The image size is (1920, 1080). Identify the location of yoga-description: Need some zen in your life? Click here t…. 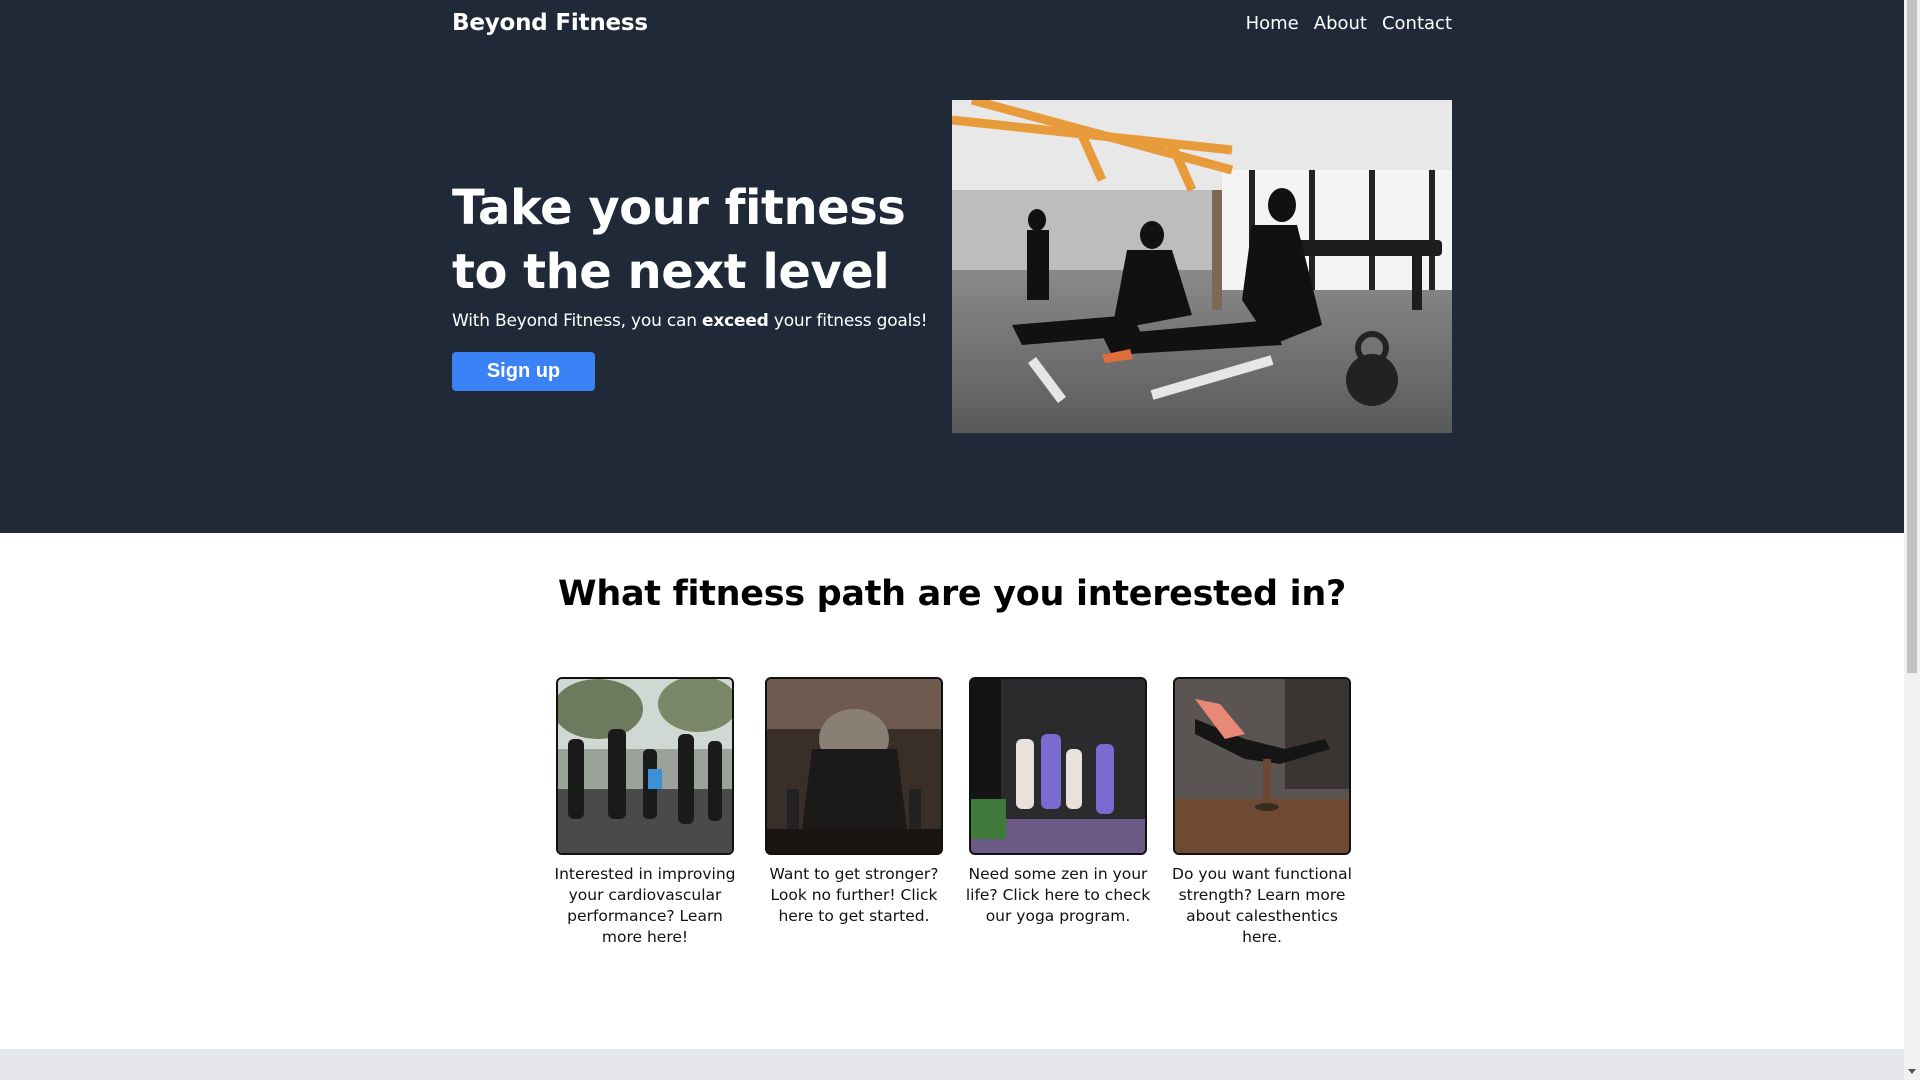
(1058, 895).